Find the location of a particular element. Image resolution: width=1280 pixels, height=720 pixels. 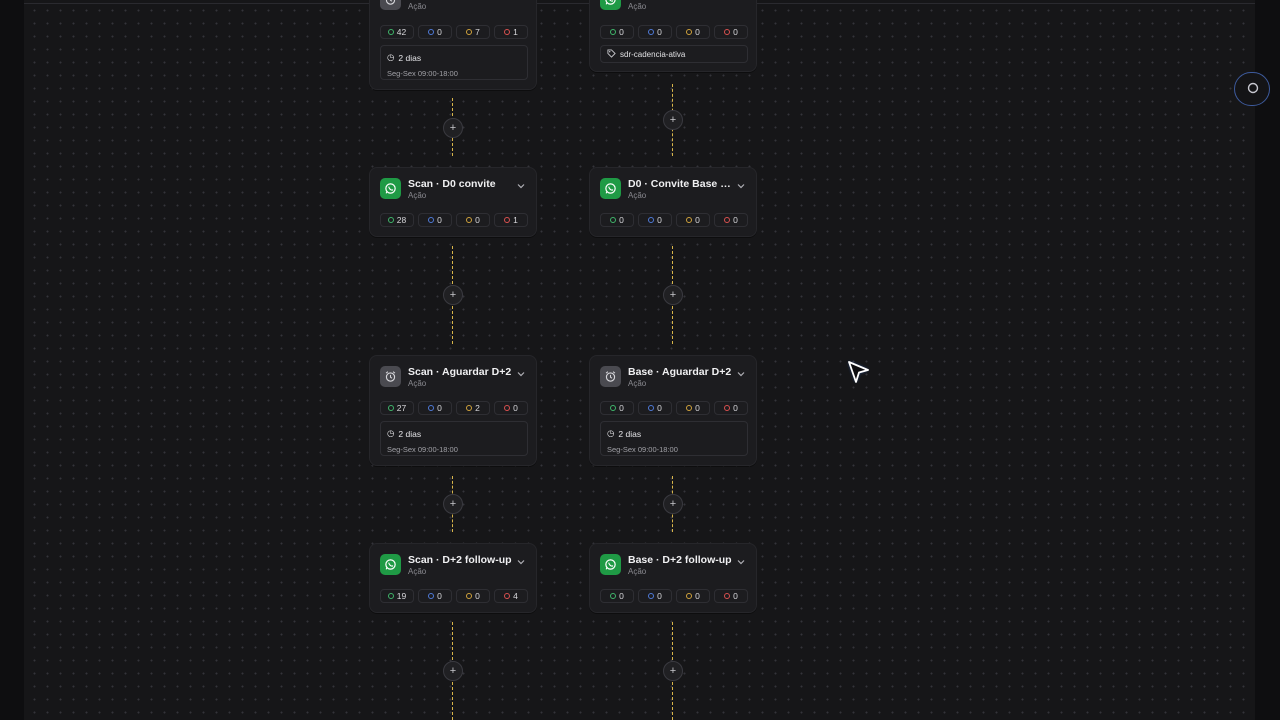

flow-node-card: Base · D+2 follow-up Ação 0 0 0 0 is located at coordinates (673, 578).